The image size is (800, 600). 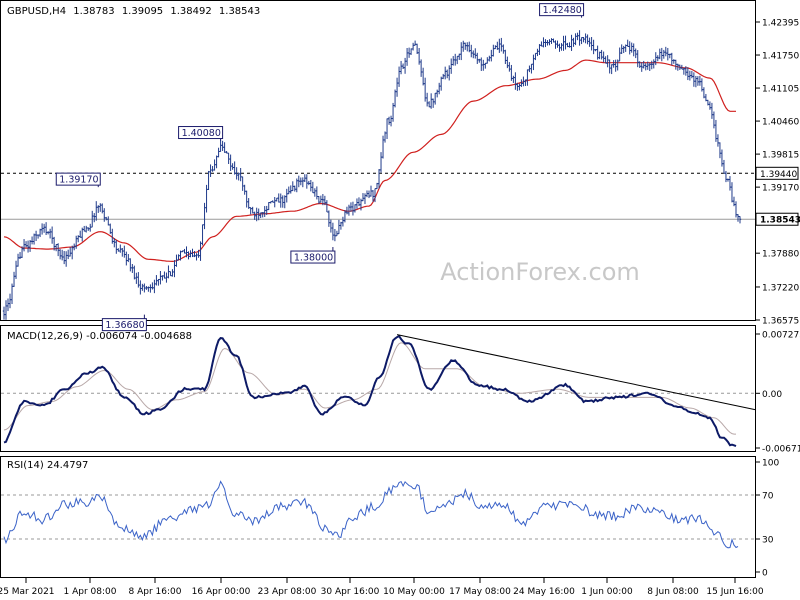 I want to click on time-tick-label: 25 Mar 2021, so click(x=27, y=592).